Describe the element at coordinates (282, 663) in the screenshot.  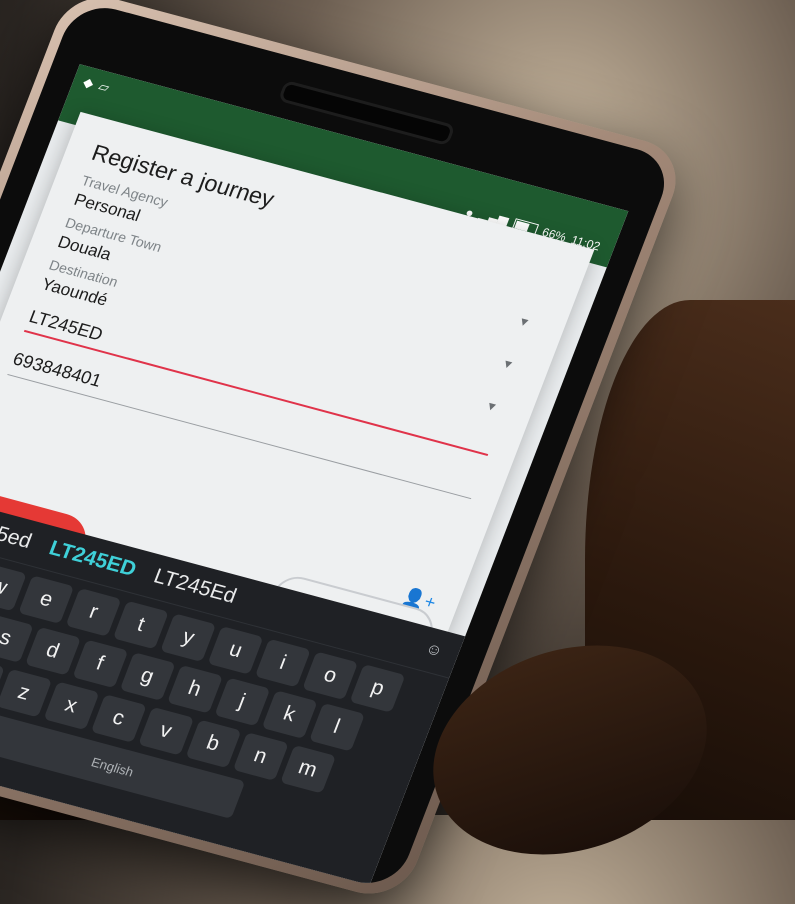
I see `key-i: i` at that location.